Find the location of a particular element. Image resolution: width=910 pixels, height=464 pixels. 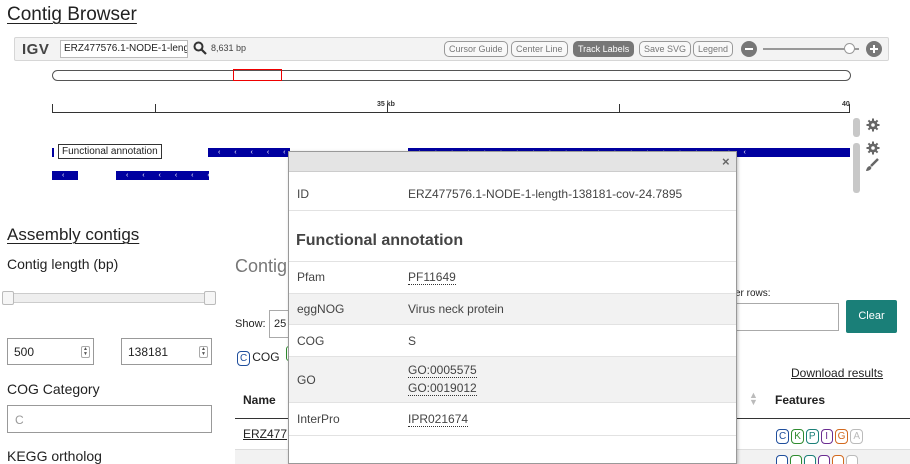

locus-size: 8,631 bp is located at coordinates (229, 48).